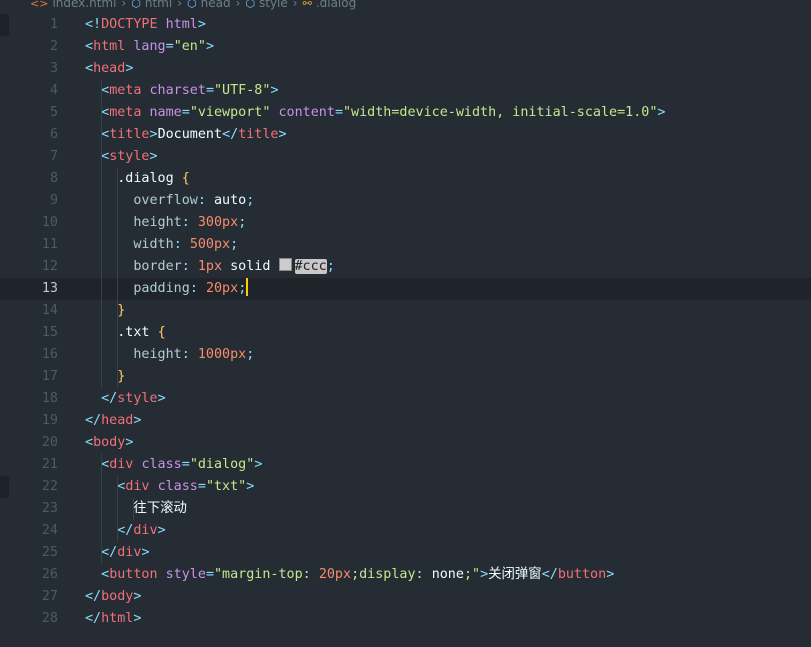 This screenshot has width=811, height=647. Describe the element at coordinates (405, 69) in the screenshot. I see `code-line: 3 <head>` at that location.